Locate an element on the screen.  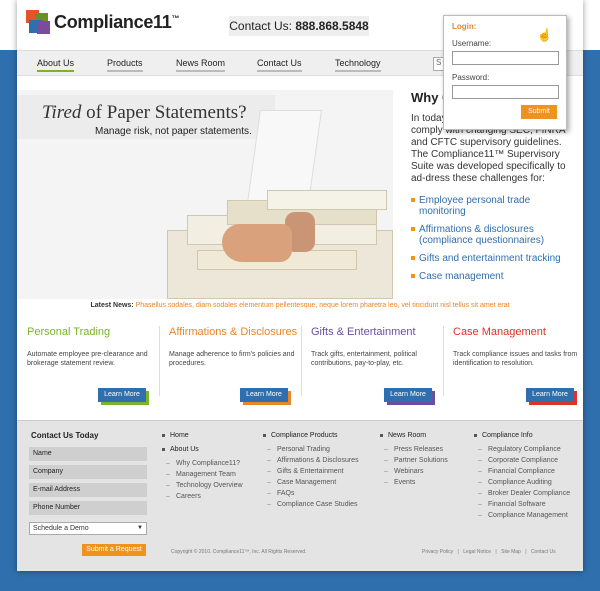
select-value: Schedule a Demo is located at coordinates (61, 528).